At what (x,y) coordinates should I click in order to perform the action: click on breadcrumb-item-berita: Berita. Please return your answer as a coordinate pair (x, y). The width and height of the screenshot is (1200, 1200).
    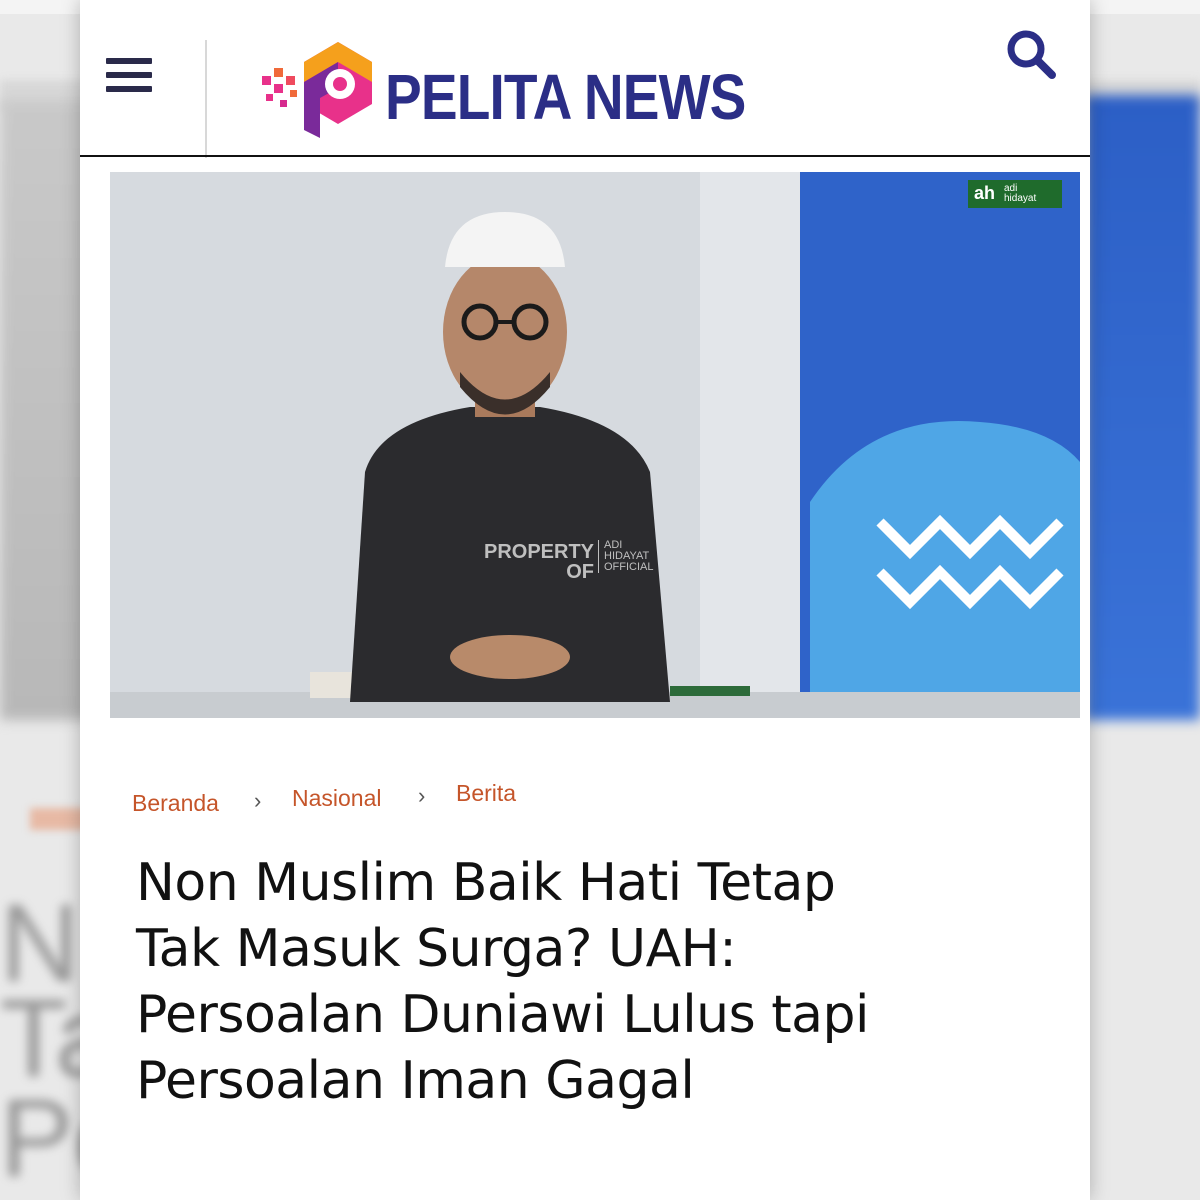
    Looking at the image, I should click on (486, 793).